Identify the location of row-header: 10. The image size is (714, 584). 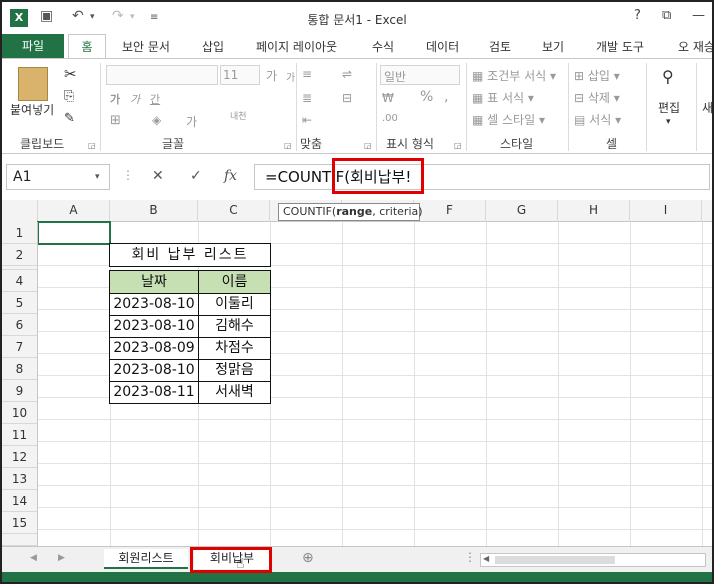
(20, 413).